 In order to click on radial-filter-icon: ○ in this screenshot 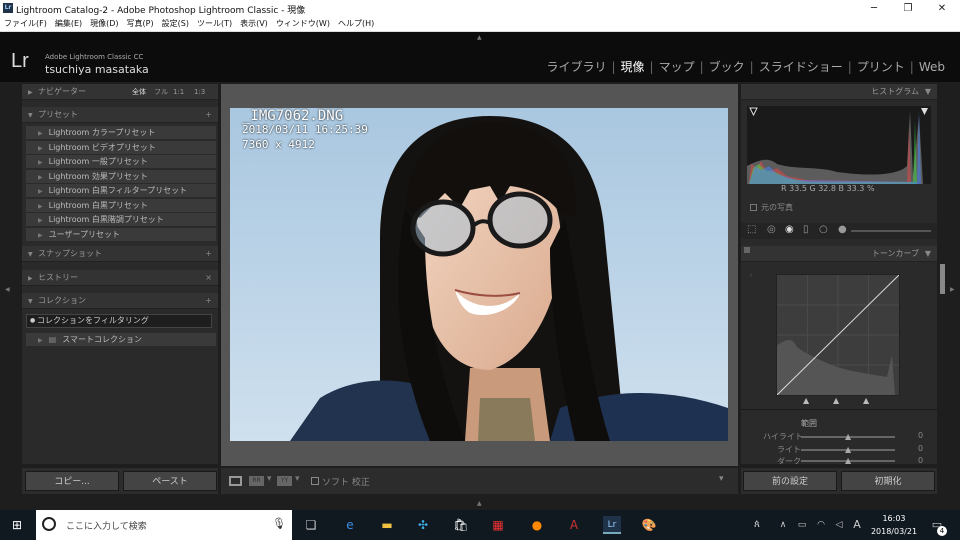, I will do `click(823, 229)`.